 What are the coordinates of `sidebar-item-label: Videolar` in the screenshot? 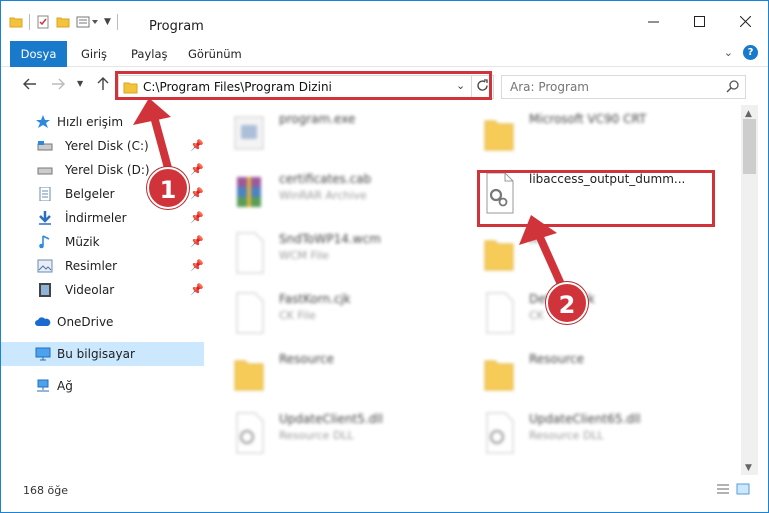 It's located at (90, 290).